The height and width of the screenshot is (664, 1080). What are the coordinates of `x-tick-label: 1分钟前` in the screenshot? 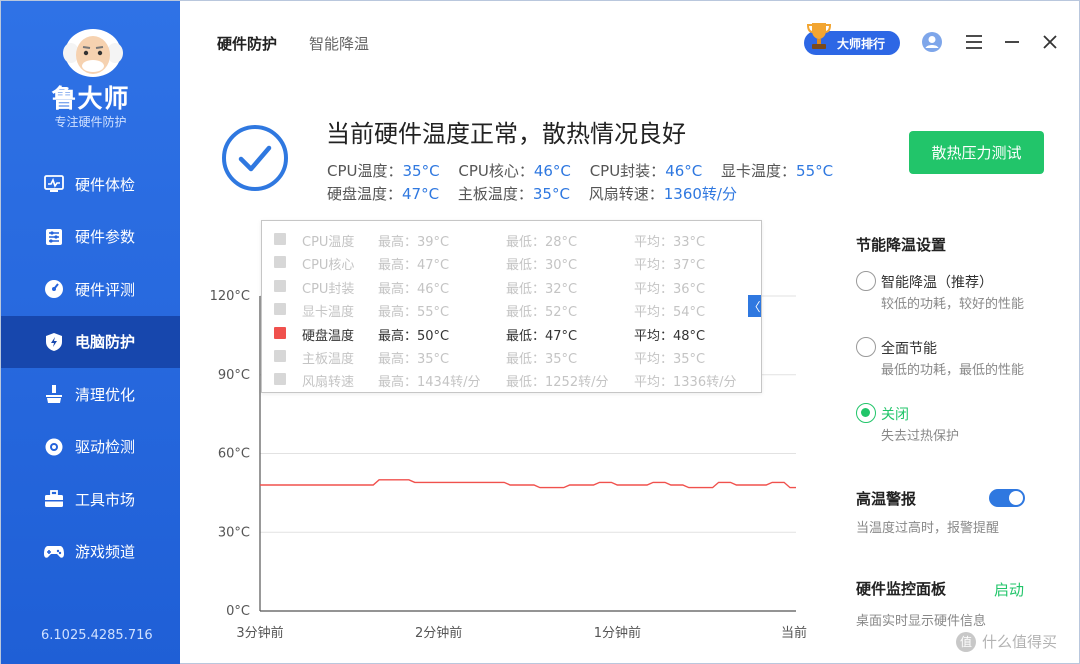 It's located at (617, 633).